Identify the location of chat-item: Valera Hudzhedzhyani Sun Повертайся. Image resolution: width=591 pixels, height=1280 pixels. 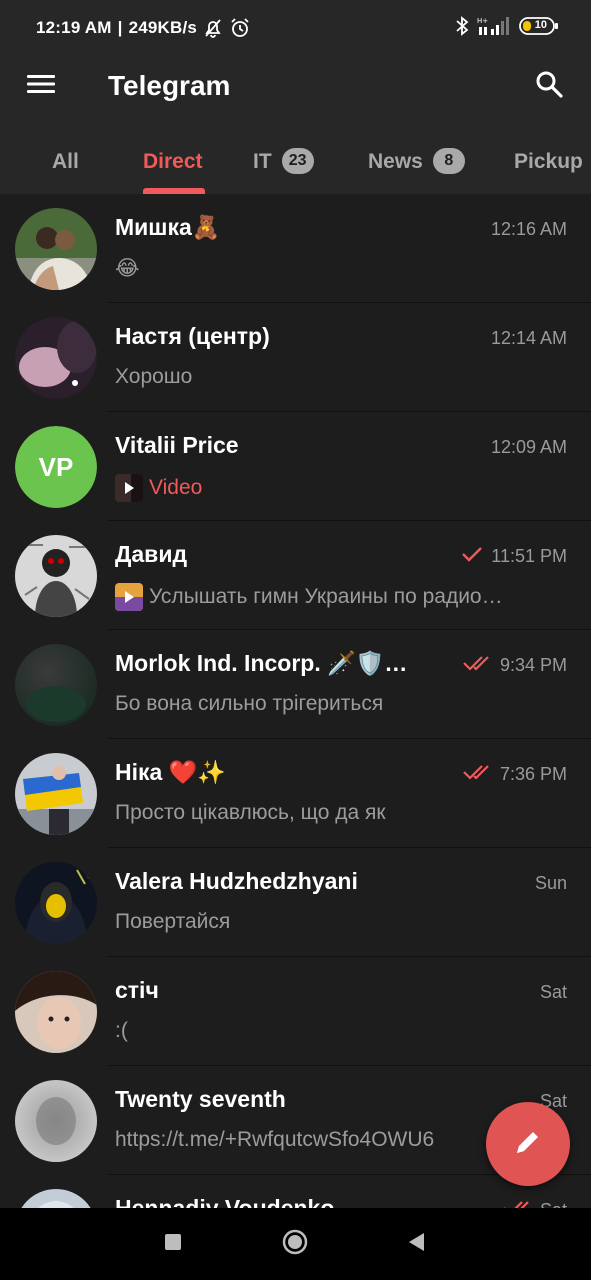
(295, 902).